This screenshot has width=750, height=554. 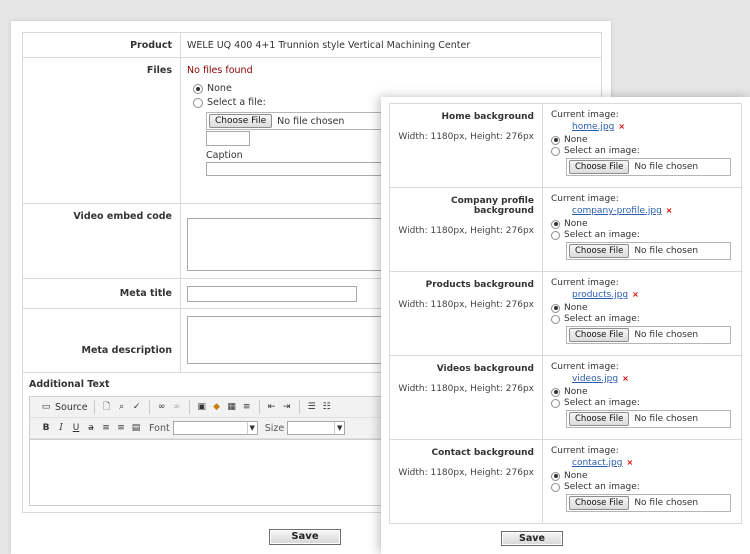 What do you see at coordinates (492, 206) in the screenshot?
I see `background-title: Company profile background` at bounding box center [492, 206].